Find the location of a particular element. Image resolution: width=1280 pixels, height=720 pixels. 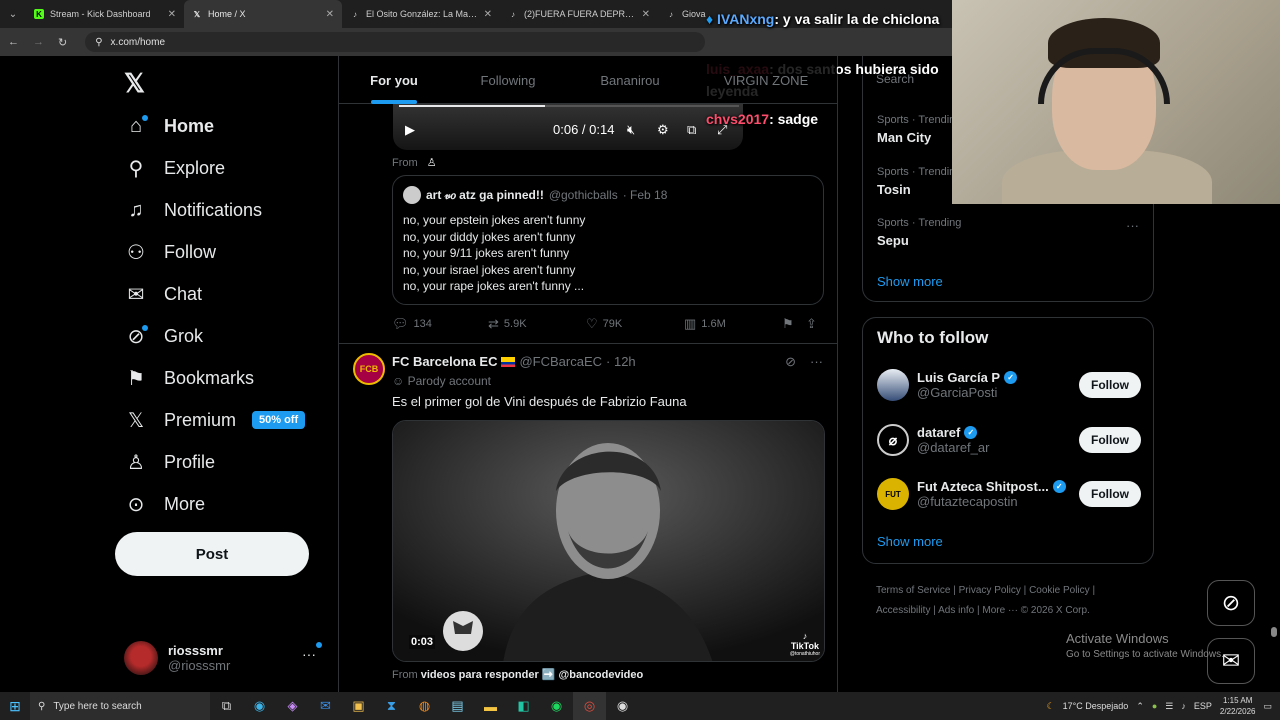

folder-icon: ▬ is located at coordinates (490, 706).